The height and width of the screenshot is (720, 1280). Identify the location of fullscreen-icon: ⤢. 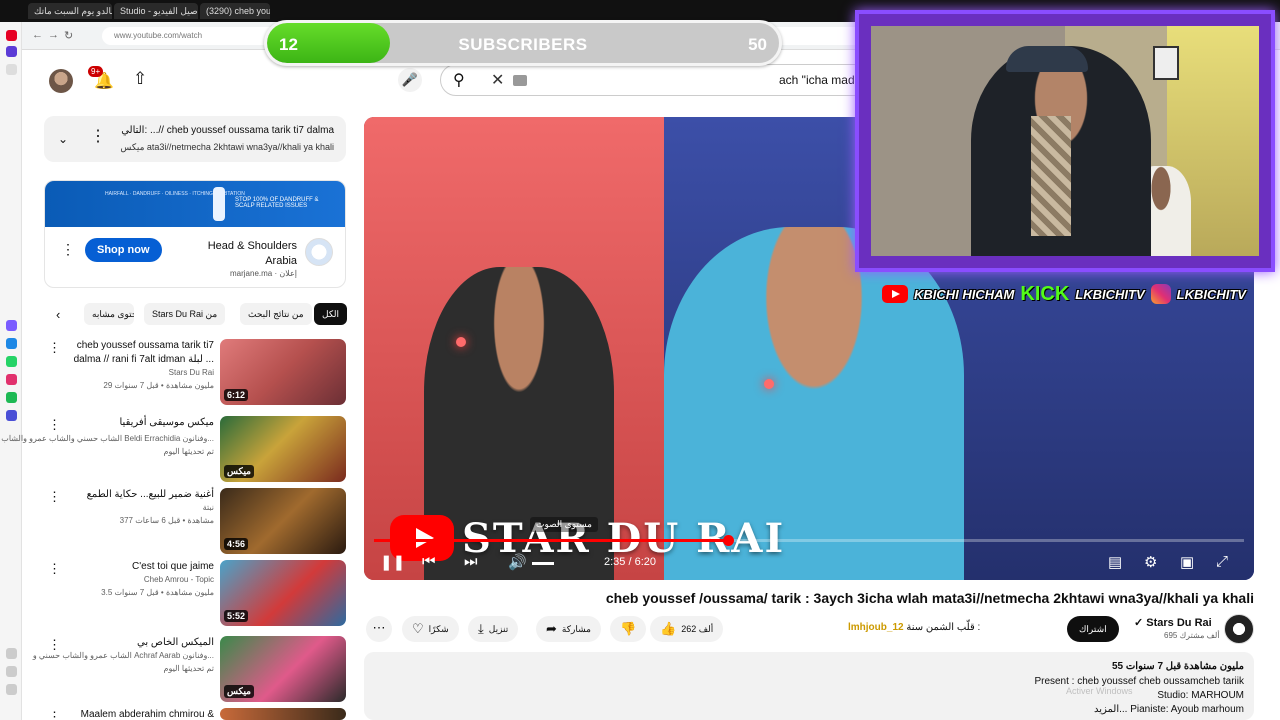
(1222, 561).